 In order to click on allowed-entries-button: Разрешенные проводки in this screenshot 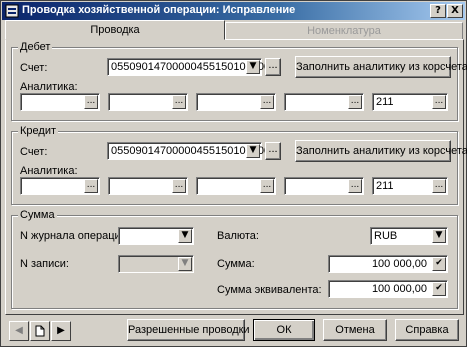, I will do `click(188, 330)`.